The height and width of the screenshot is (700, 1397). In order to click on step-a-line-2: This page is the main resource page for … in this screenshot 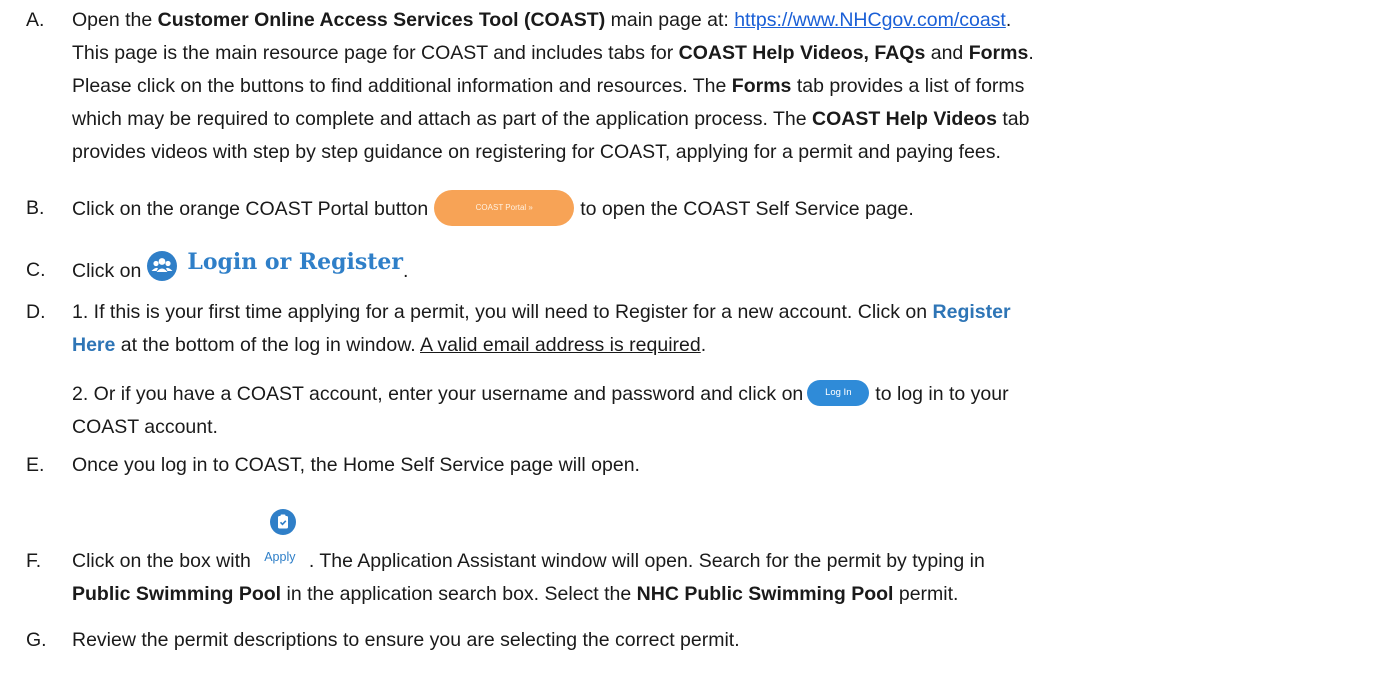, I will do `click(553, 53)`.